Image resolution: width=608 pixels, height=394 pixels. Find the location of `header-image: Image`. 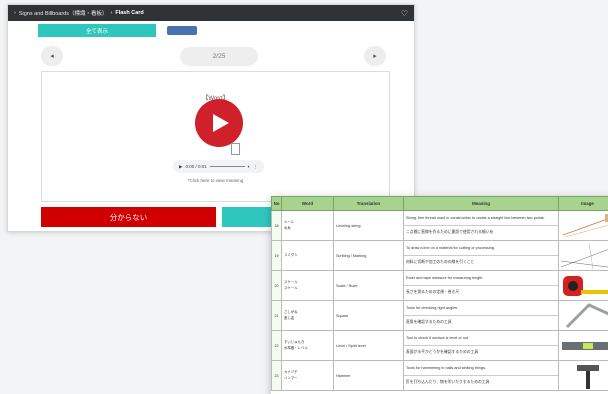

header-image: Image is located at coordinates (583, 203).